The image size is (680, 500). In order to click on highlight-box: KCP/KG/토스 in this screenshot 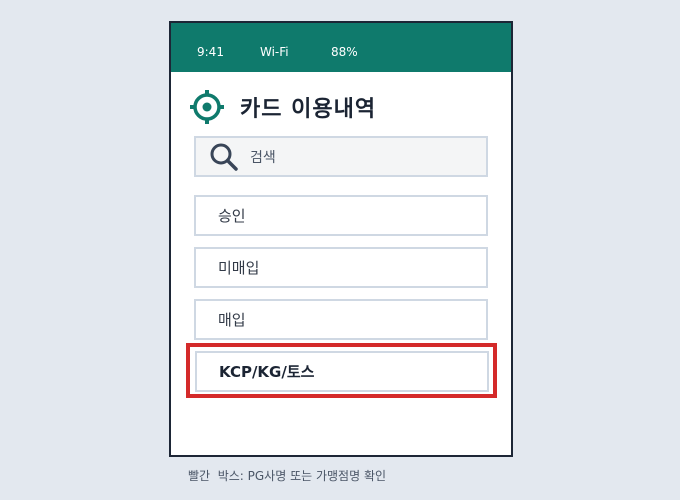, I will do `click(341, 370)`.